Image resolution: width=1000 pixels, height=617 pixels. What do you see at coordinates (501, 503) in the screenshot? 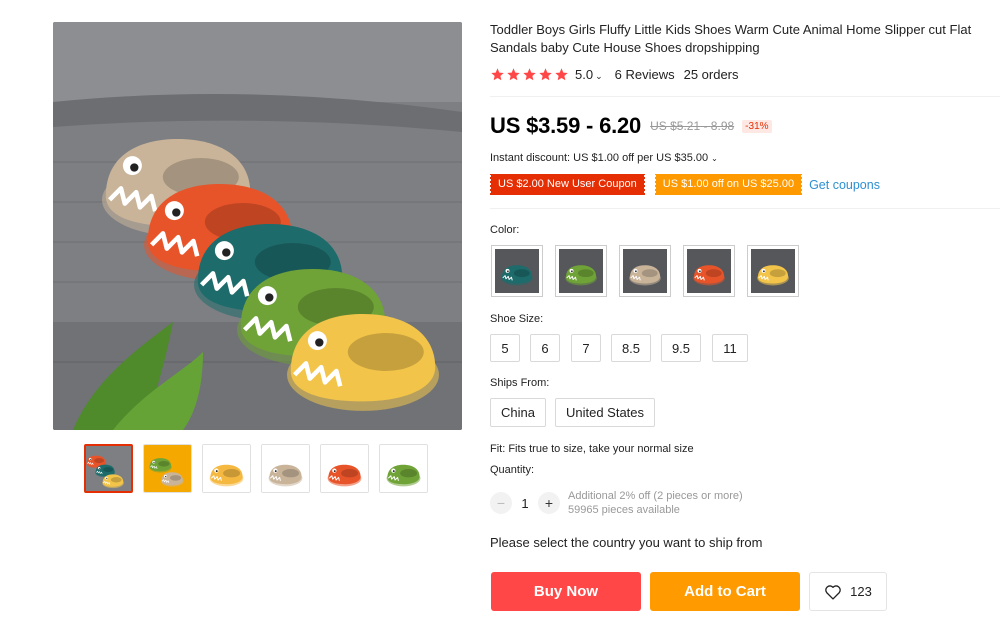
I see `minus-icon: −` at bounding box center [501, 503].